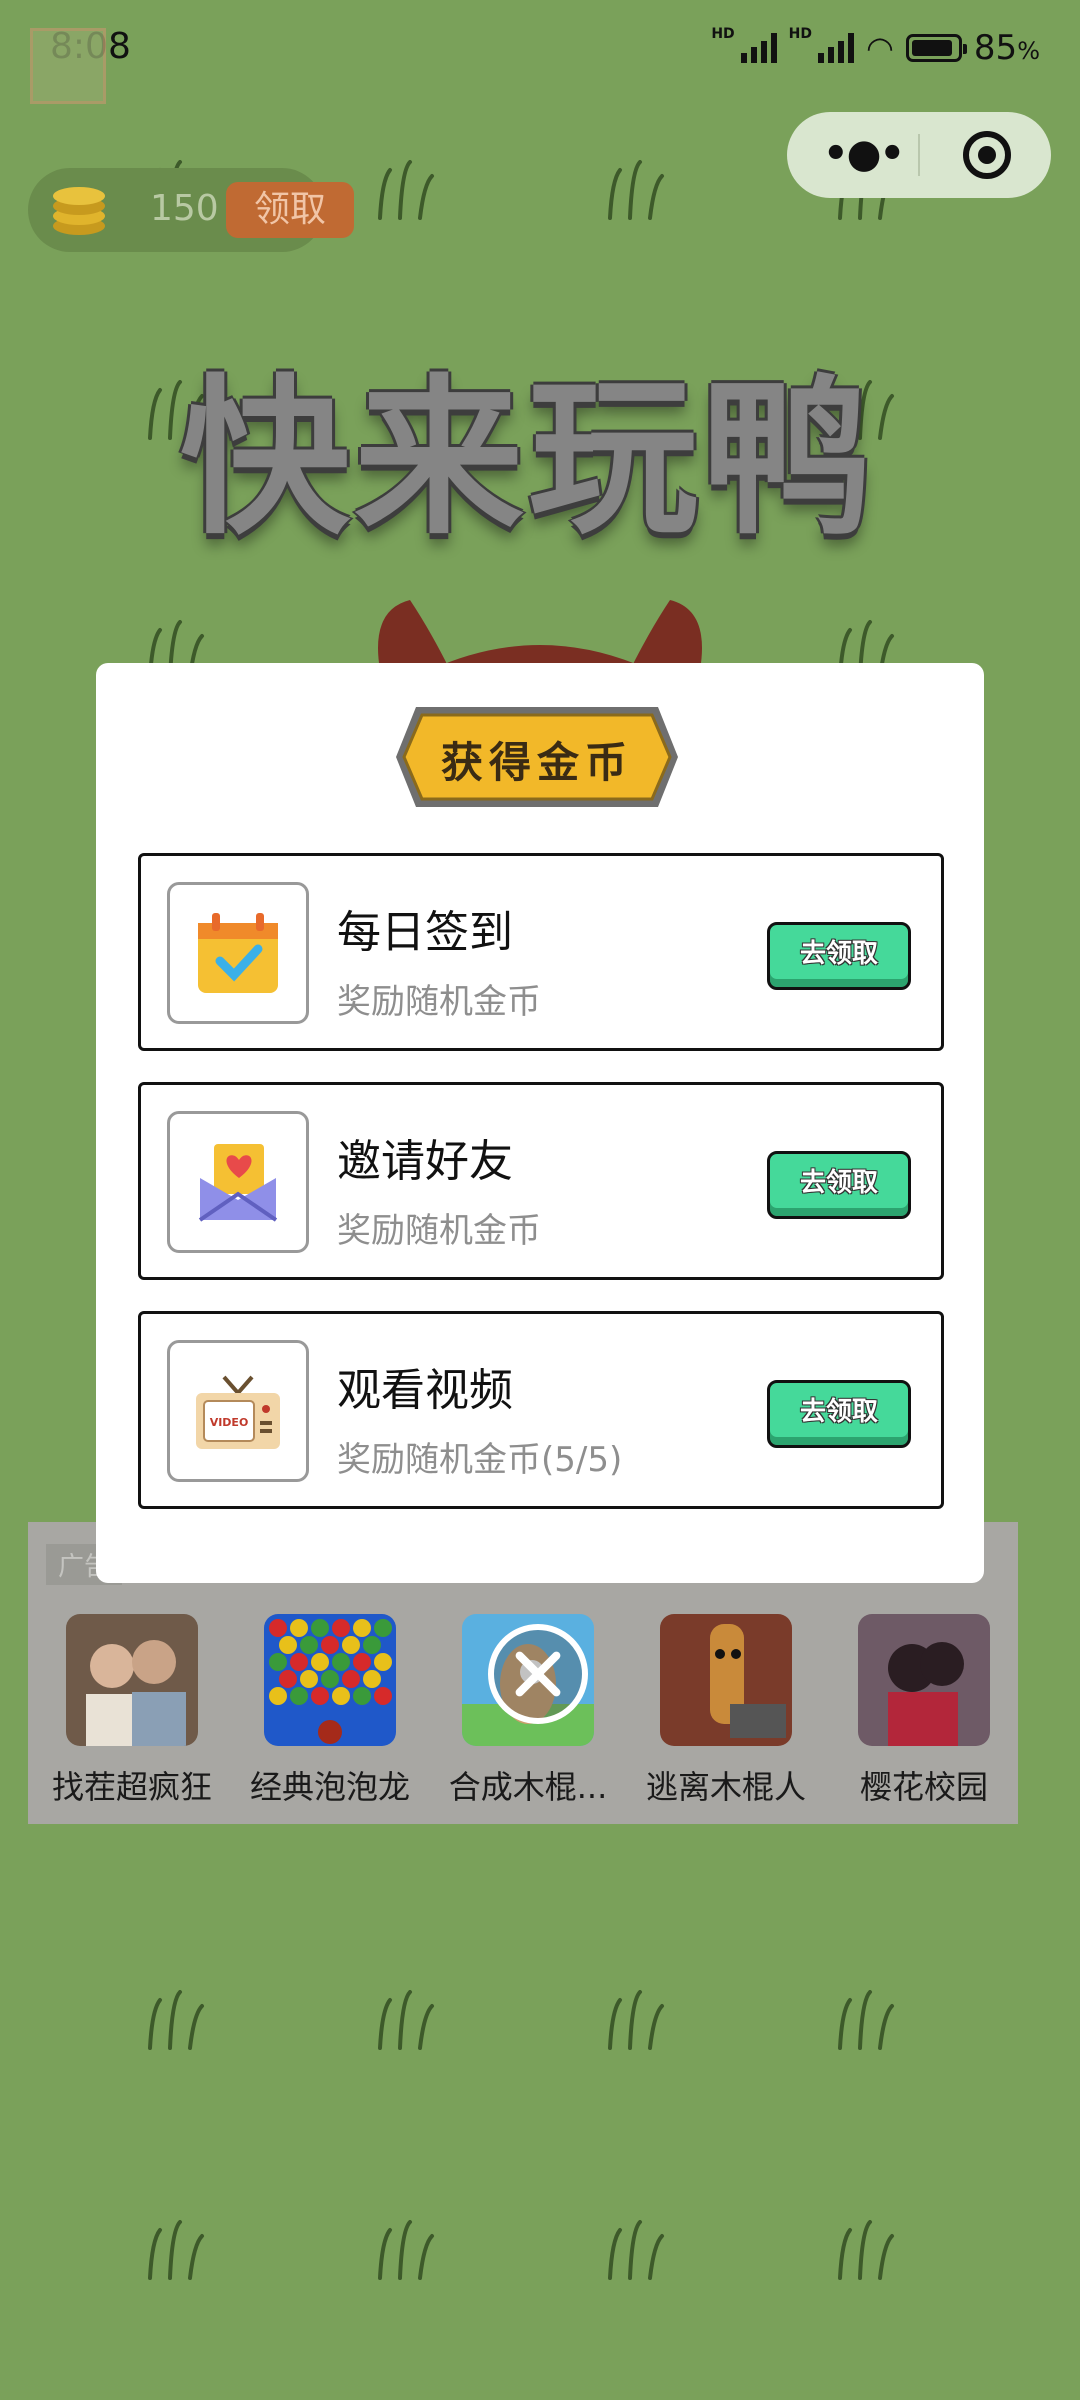  Describe the element at coordinates (290, 210) in the screenshot. I see `claim-coins-button: 领取` at that location.